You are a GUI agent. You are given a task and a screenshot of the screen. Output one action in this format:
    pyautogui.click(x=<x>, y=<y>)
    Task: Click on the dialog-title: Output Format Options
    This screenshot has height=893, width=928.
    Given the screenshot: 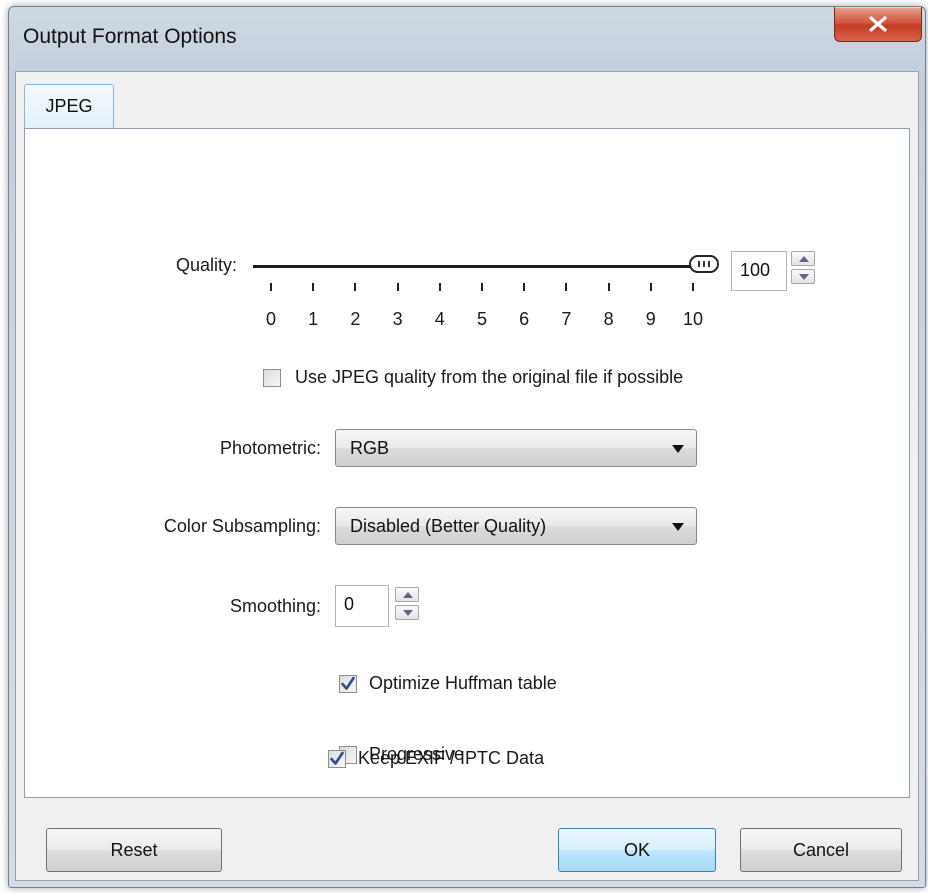 What is the action you would take?
    pyautogui.click(x=130, y=36)
    